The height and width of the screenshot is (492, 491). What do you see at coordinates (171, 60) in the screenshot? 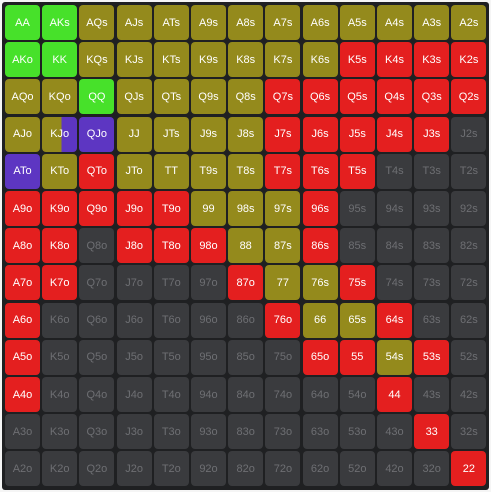
I see `hand-cell-kts: KTs` at bounding box center [171, 60].